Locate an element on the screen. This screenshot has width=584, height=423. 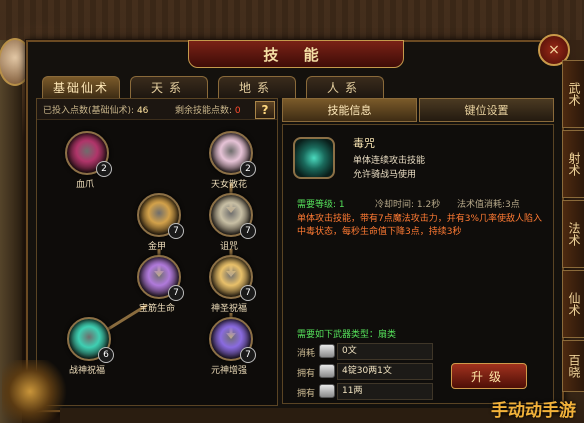
required-level: 需要等级: 1 is located at coordinates (321, 205).